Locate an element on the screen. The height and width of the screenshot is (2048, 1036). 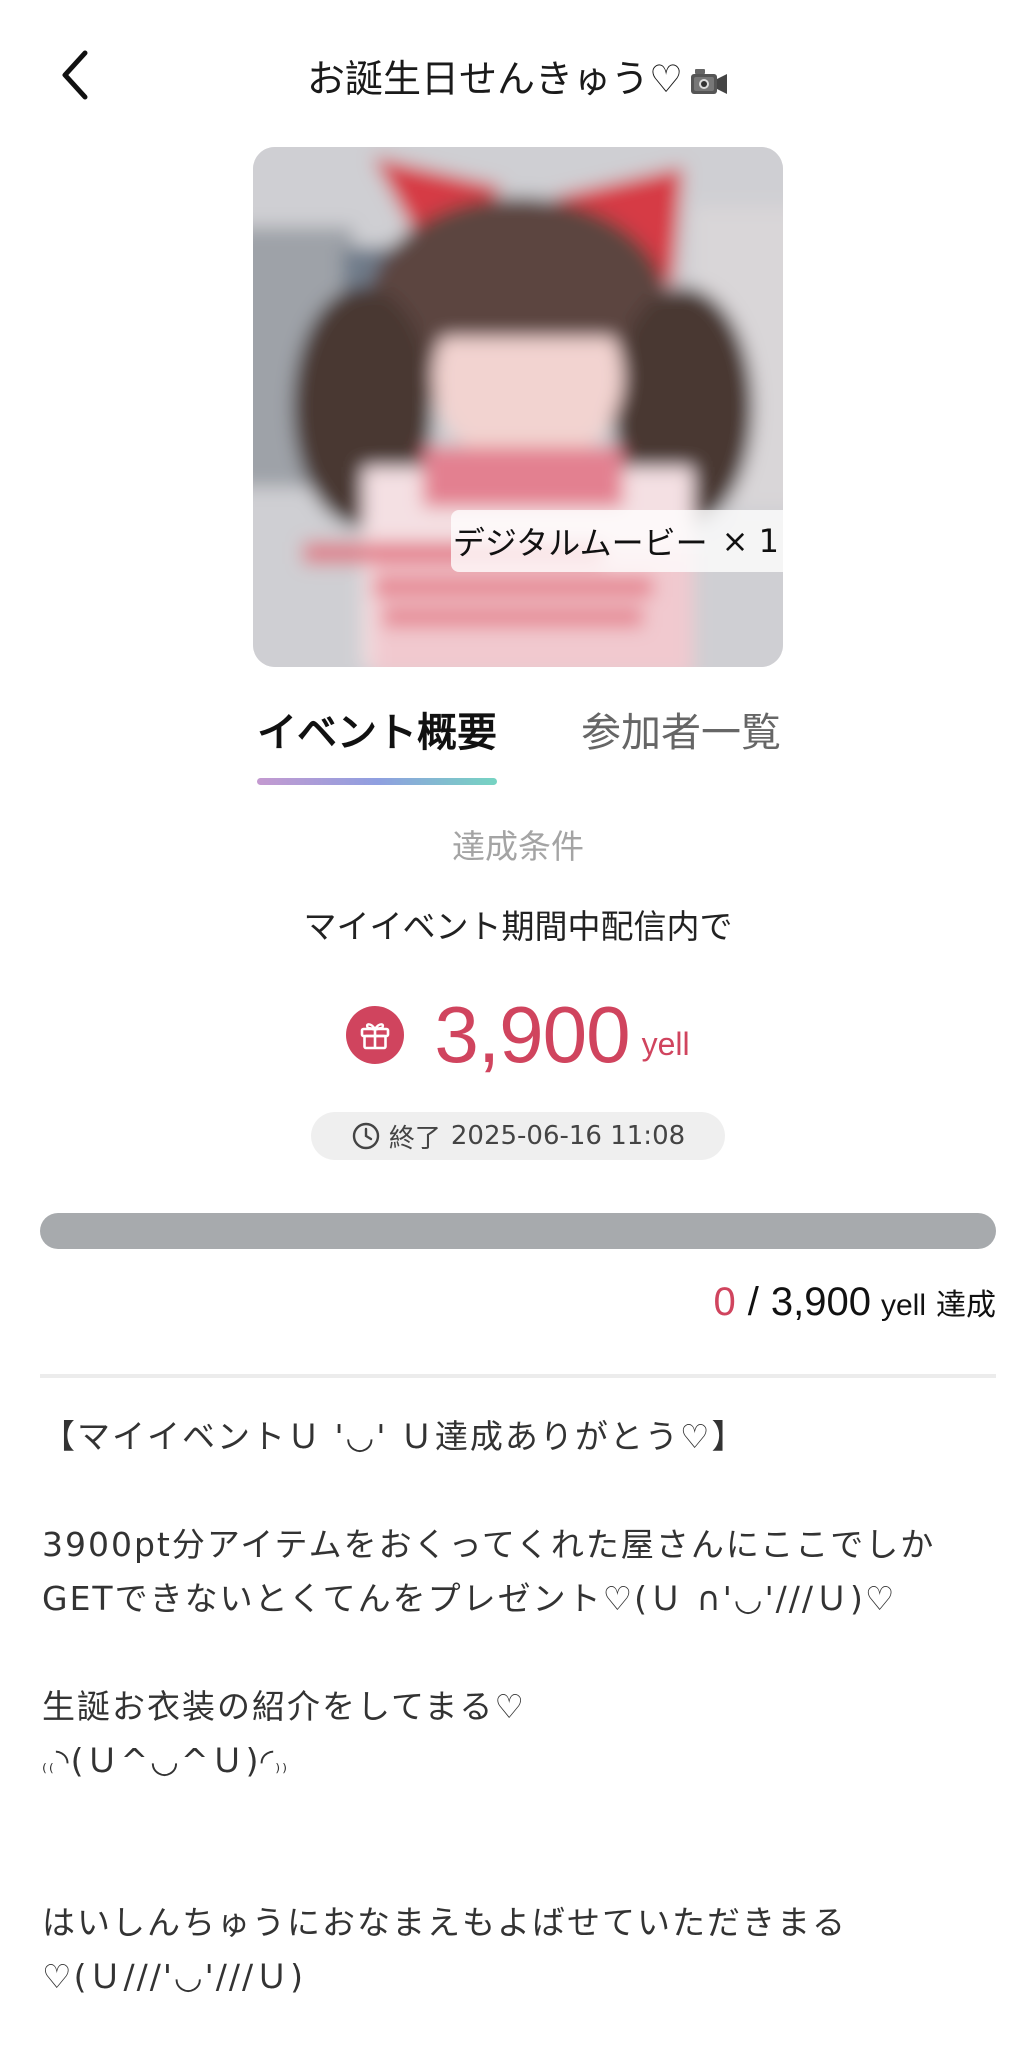
reward-label: デジタルムービー is located at coordinates (580, 543).